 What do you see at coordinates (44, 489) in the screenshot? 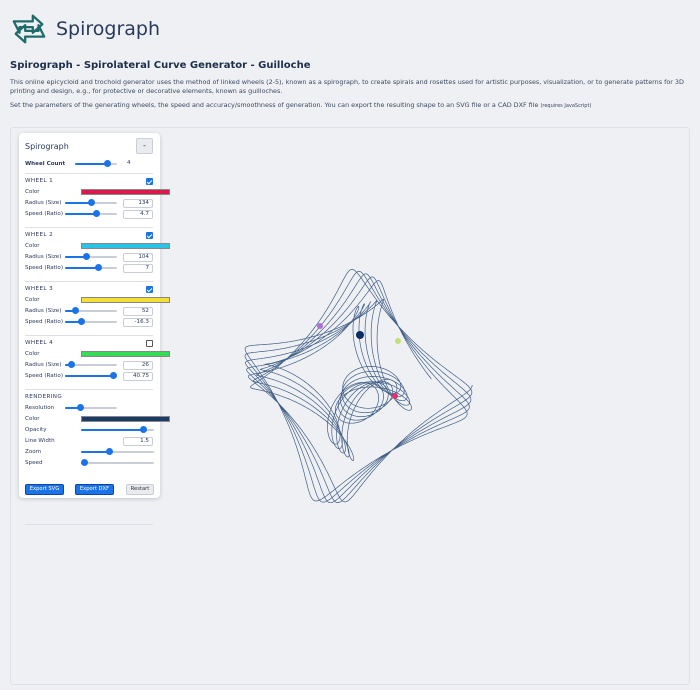
I see `export-svg-button: Export SVG` at bounding box center [44, 489].